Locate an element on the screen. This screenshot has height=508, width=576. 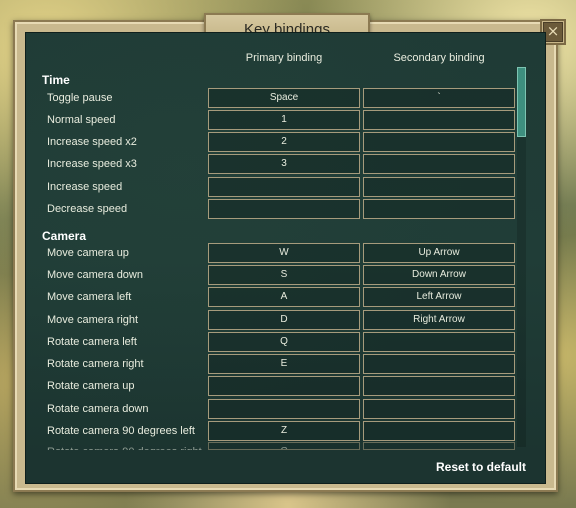
secondary-binding-field: Right Arrow is located at coordinates (439, 320).